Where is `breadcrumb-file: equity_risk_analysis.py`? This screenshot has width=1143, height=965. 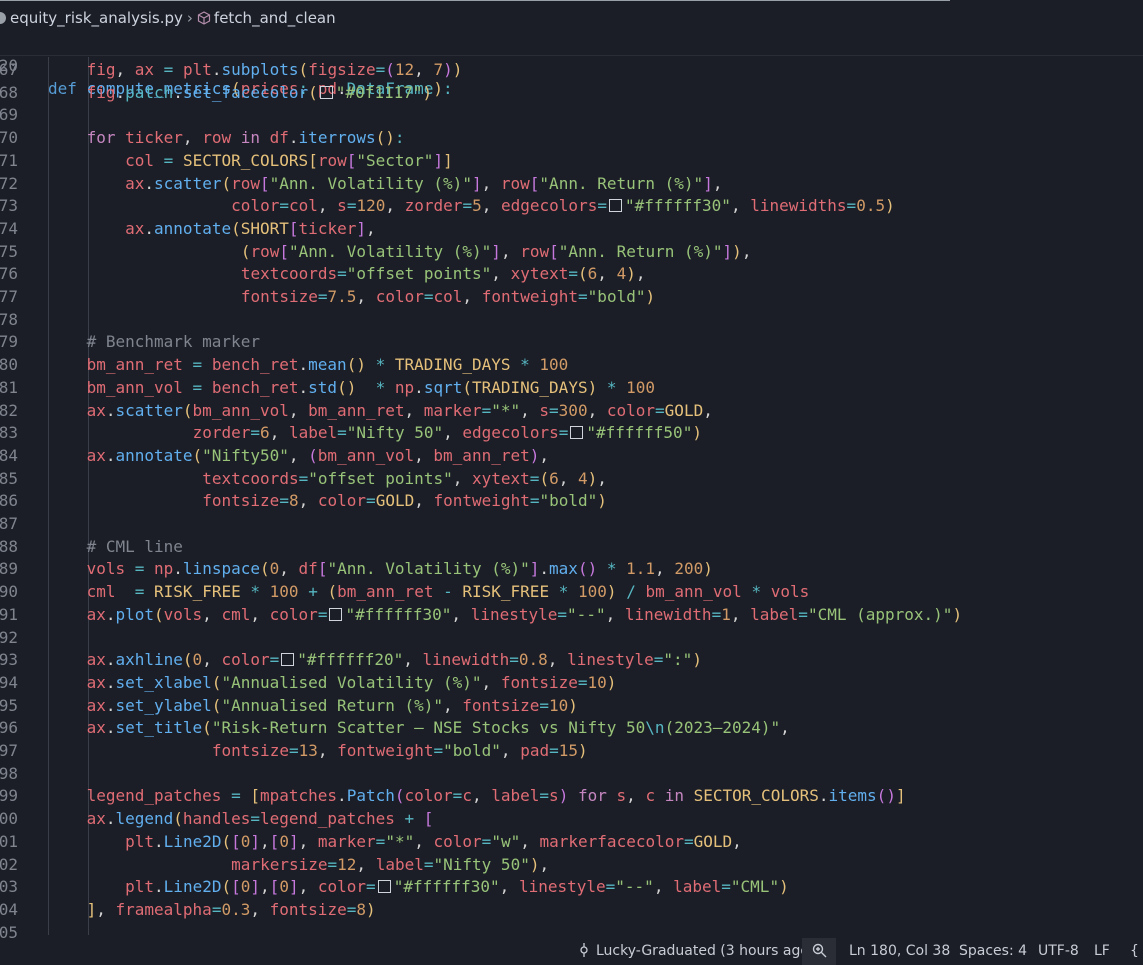 breadcrumb-file: equity_risk_analysis.py is located at coordinates (96, 18).